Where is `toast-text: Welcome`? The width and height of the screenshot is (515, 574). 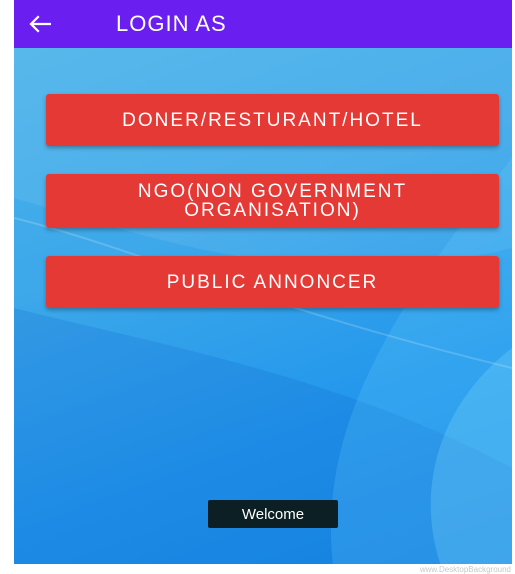 toast-text: Welcome is located at coordinates (273, 514).